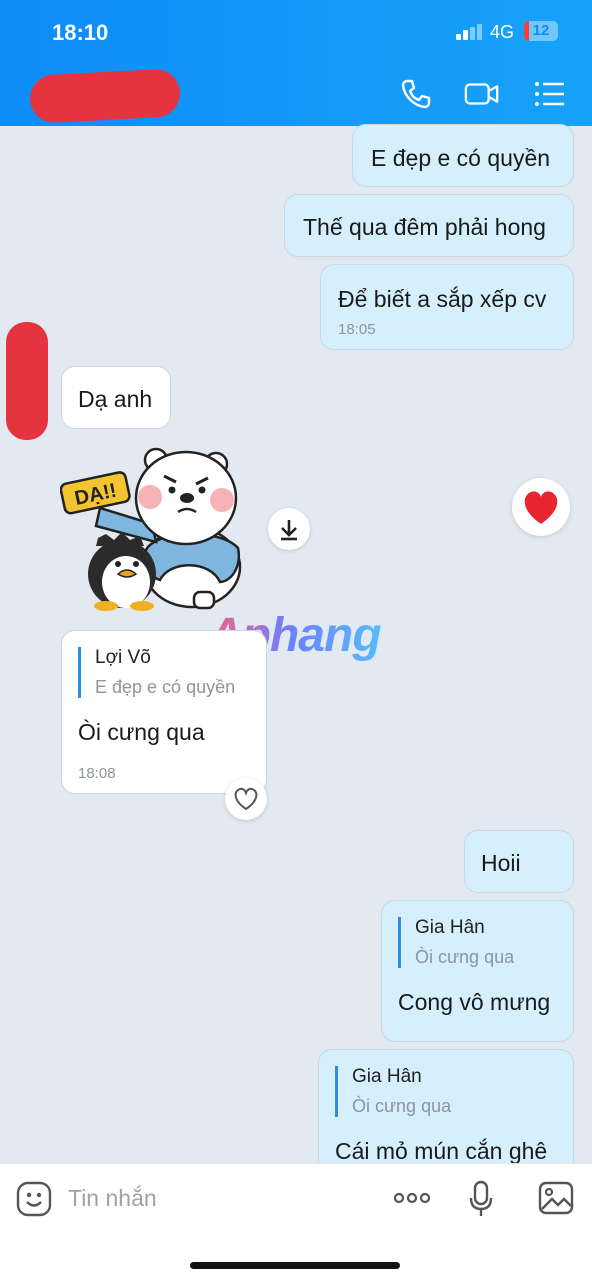 Image resolution: width=592 pixels, height=1280 pixels. What do you see at coordinates (481, 1199) in the screenshot?
I see `microphone-icon` at bounding box center [481, 1199].